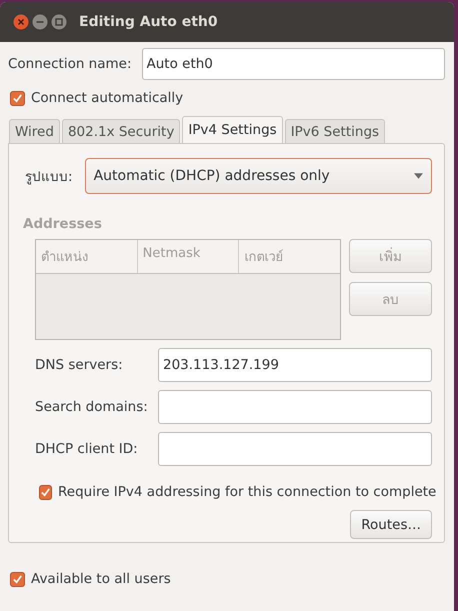 This screenshot has height=611, width=458. I want to click on maximize-icon, so click(59, 22).